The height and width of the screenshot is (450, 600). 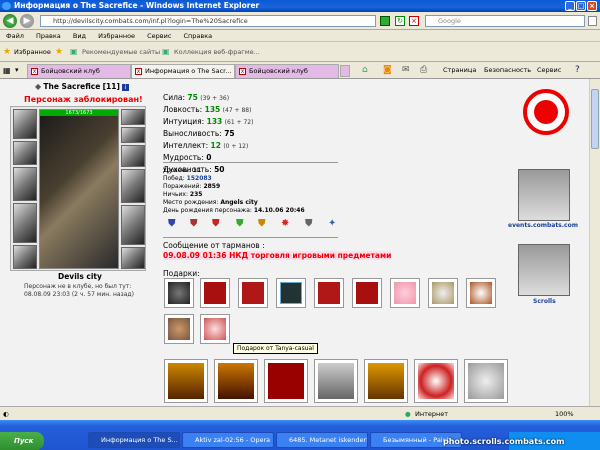 I want to click on scrolls-banner-icon, so click(x=544, y=270).